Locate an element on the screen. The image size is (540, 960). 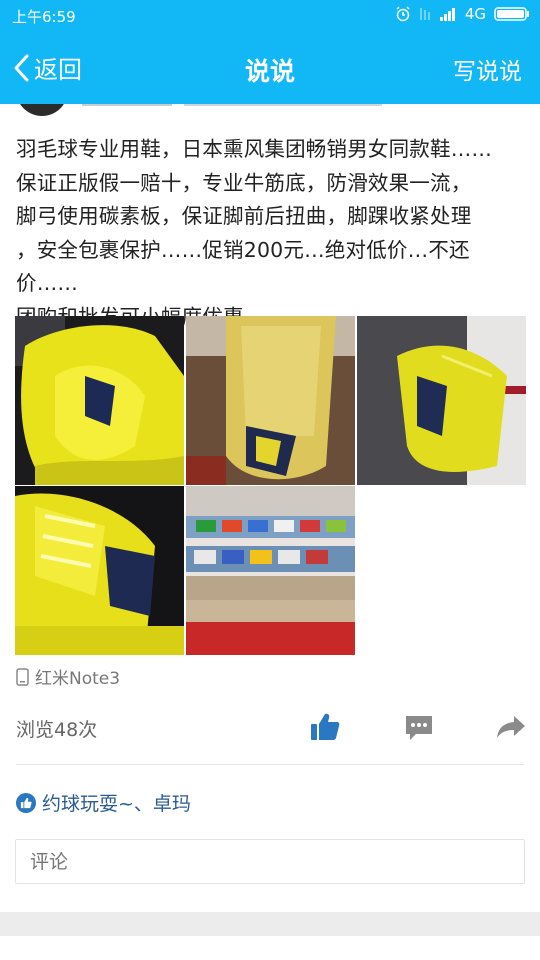
write-post-button: 写说说 is located at coordinates (487, 69).